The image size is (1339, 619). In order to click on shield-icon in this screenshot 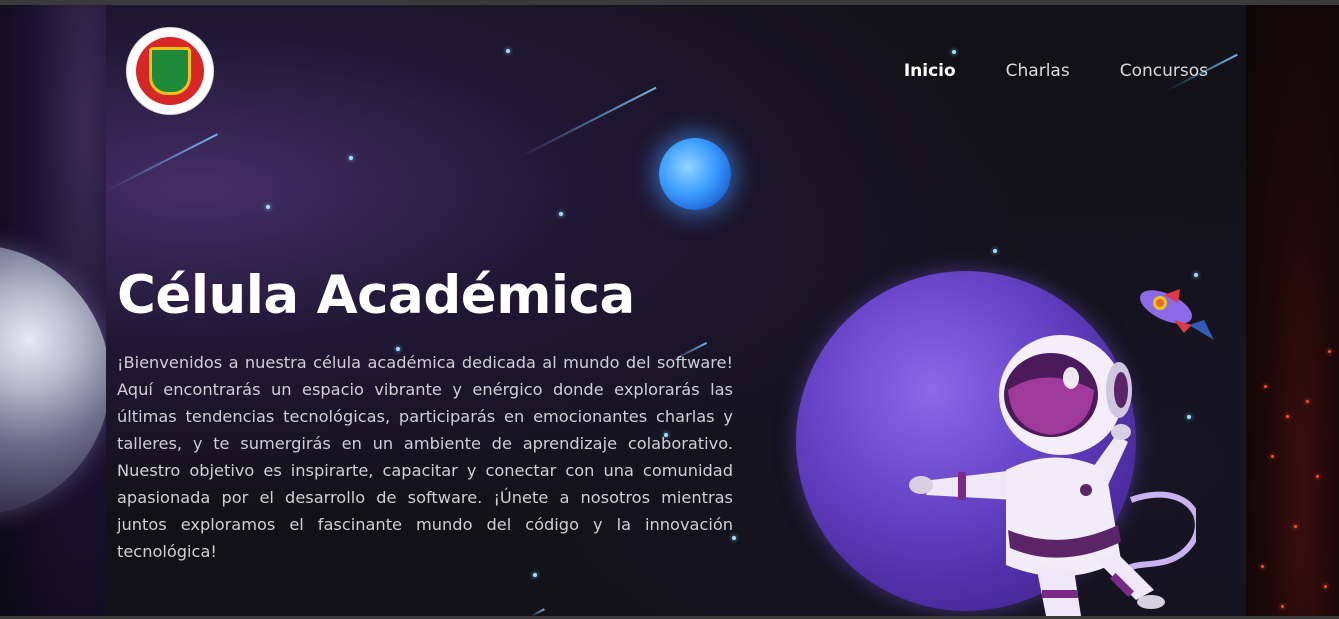, I will do `click(170, 71)`.